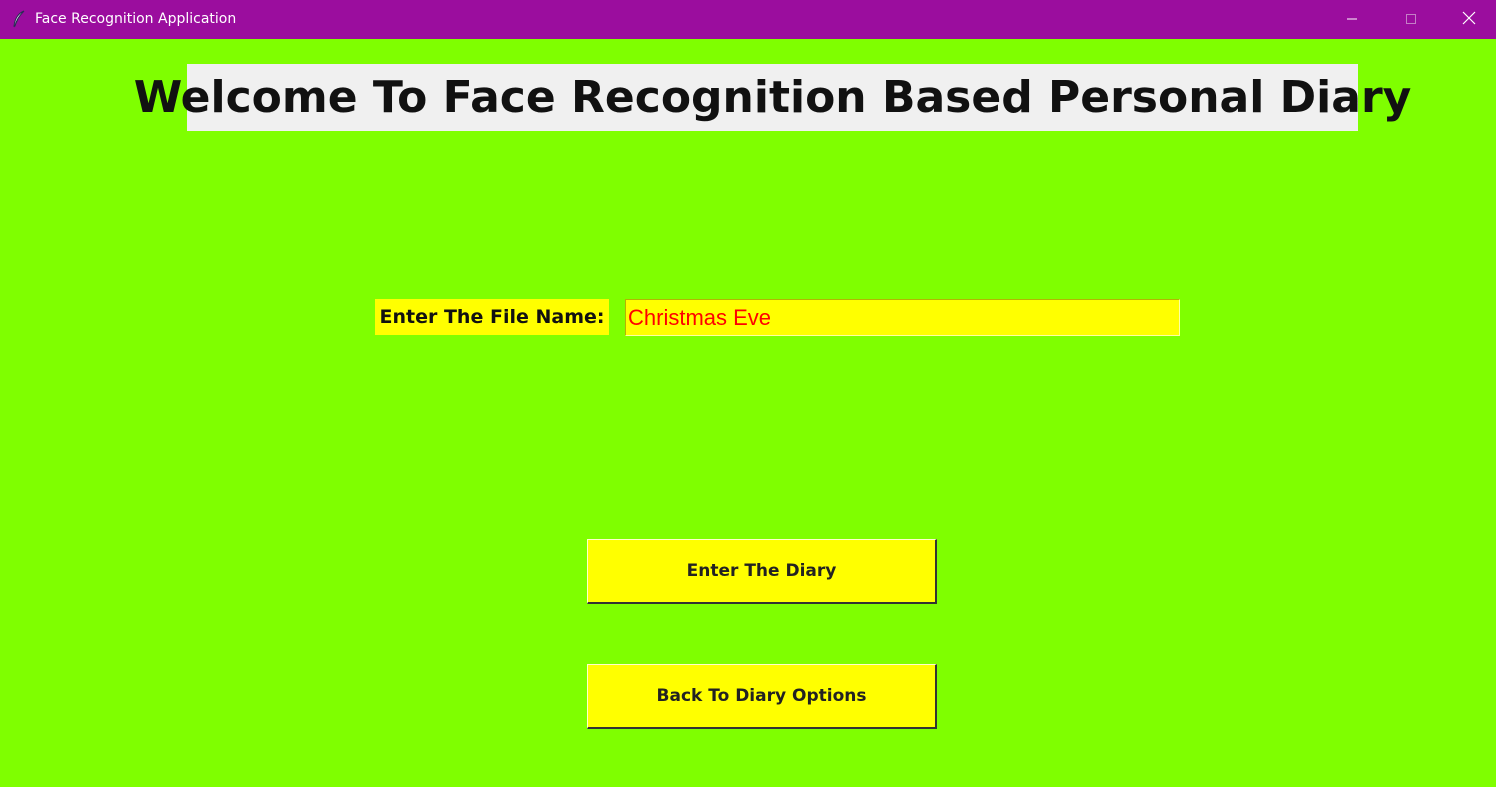 This screenshot has width=1496, height=787. What do you see at coordinates (762, 571) in the screenshot?
I see `enter-diary-button: Enter The Diary` at bounding box center [762, 571].